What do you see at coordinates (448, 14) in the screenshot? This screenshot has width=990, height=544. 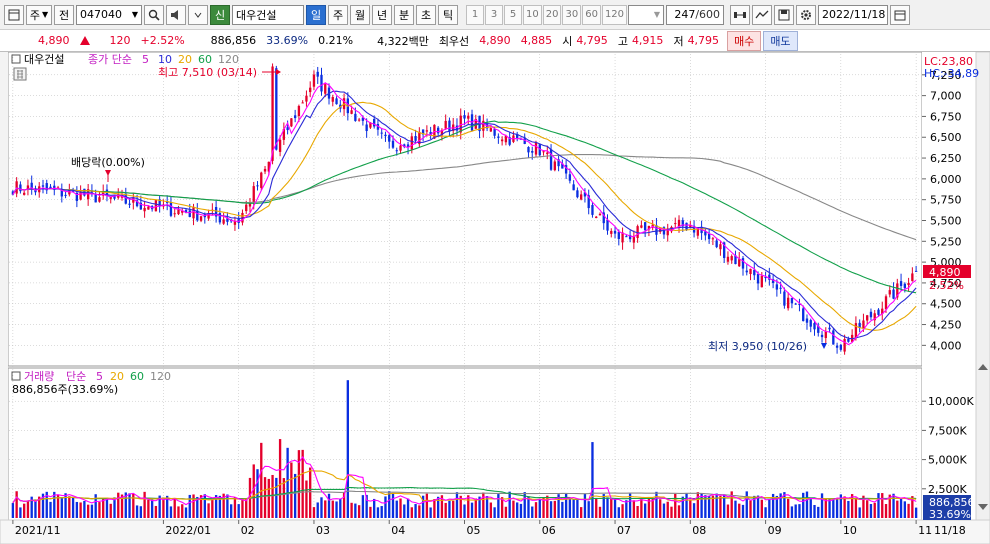 I see `period-tick: 틱` at bounding box center [448, 14].